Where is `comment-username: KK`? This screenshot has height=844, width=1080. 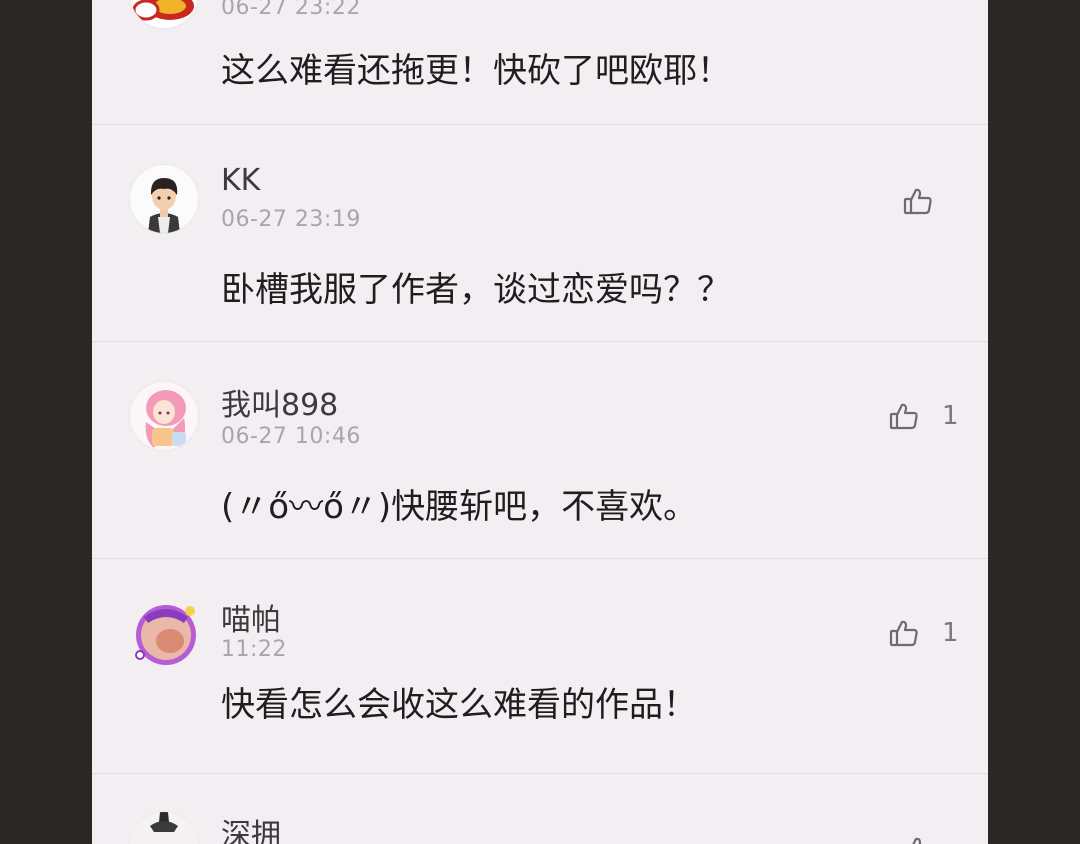
comment-username: KK is located at coordinates (240, 180).